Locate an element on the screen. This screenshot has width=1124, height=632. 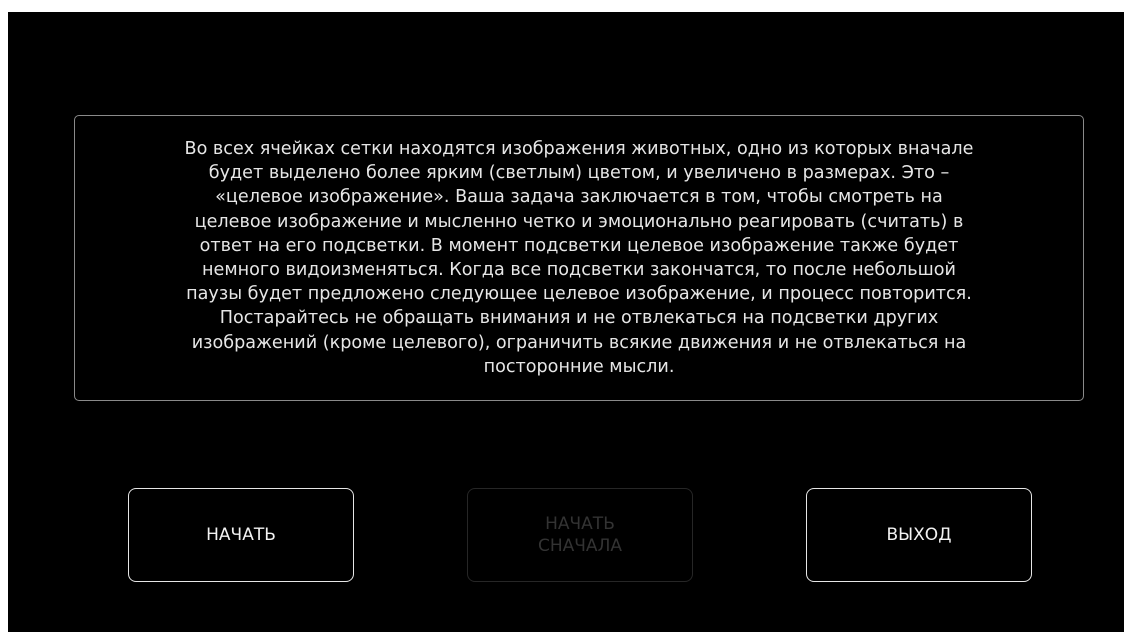
exit-button: ВЫХОД is located at coordinates (919, 535).